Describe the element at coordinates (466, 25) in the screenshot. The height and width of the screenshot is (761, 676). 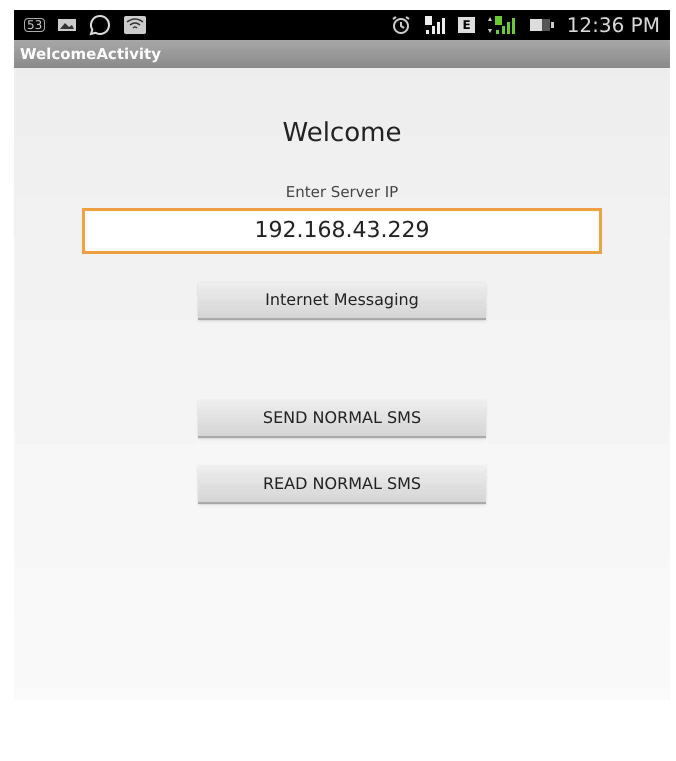
I see `network-type-badge: E` at that location.